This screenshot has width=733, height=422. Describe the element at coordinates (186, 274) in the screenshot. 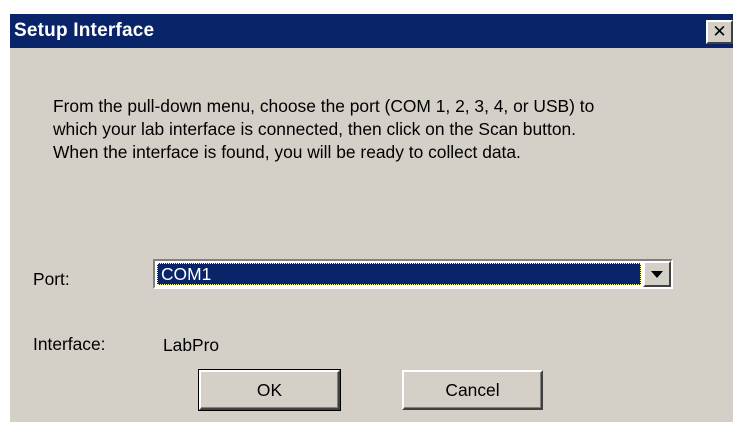

I see `port-value-text: COM1` at that location.